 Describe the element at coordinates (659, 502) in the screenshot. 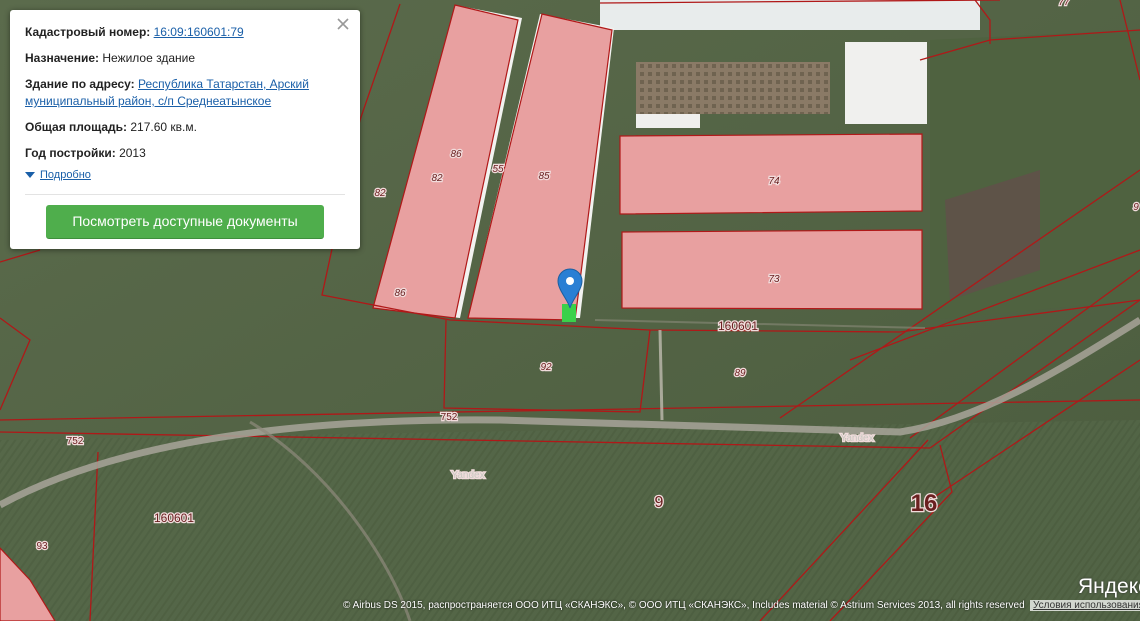

I see `label-9: 9` at that location.